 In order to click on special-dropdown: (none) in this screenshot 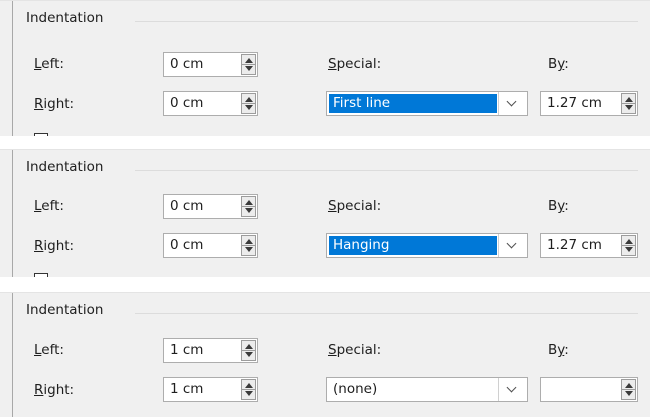, I will do `click(427, 389)`.